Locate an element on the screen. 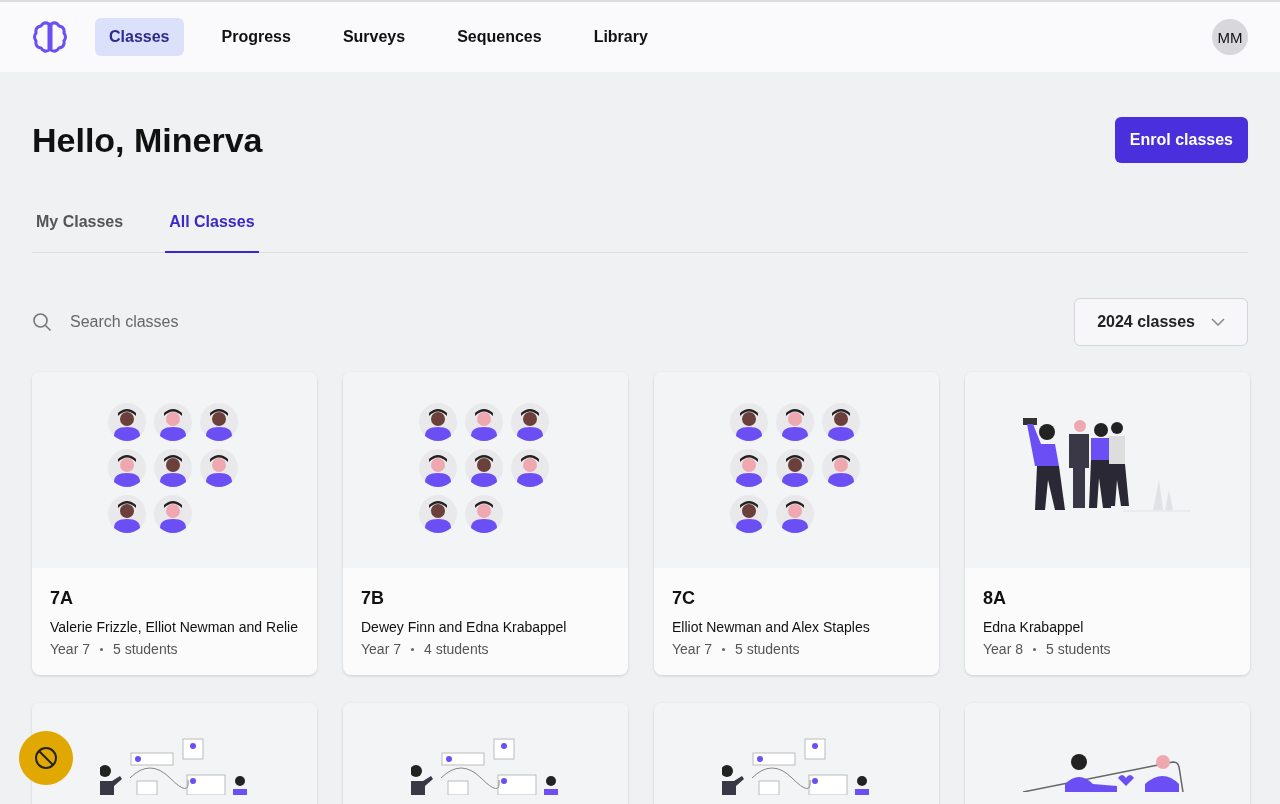  class-card: 7A Valerie Frizzle, Elliot Newman and Relie Year 7 5 students is located at coordinates (174, 523).